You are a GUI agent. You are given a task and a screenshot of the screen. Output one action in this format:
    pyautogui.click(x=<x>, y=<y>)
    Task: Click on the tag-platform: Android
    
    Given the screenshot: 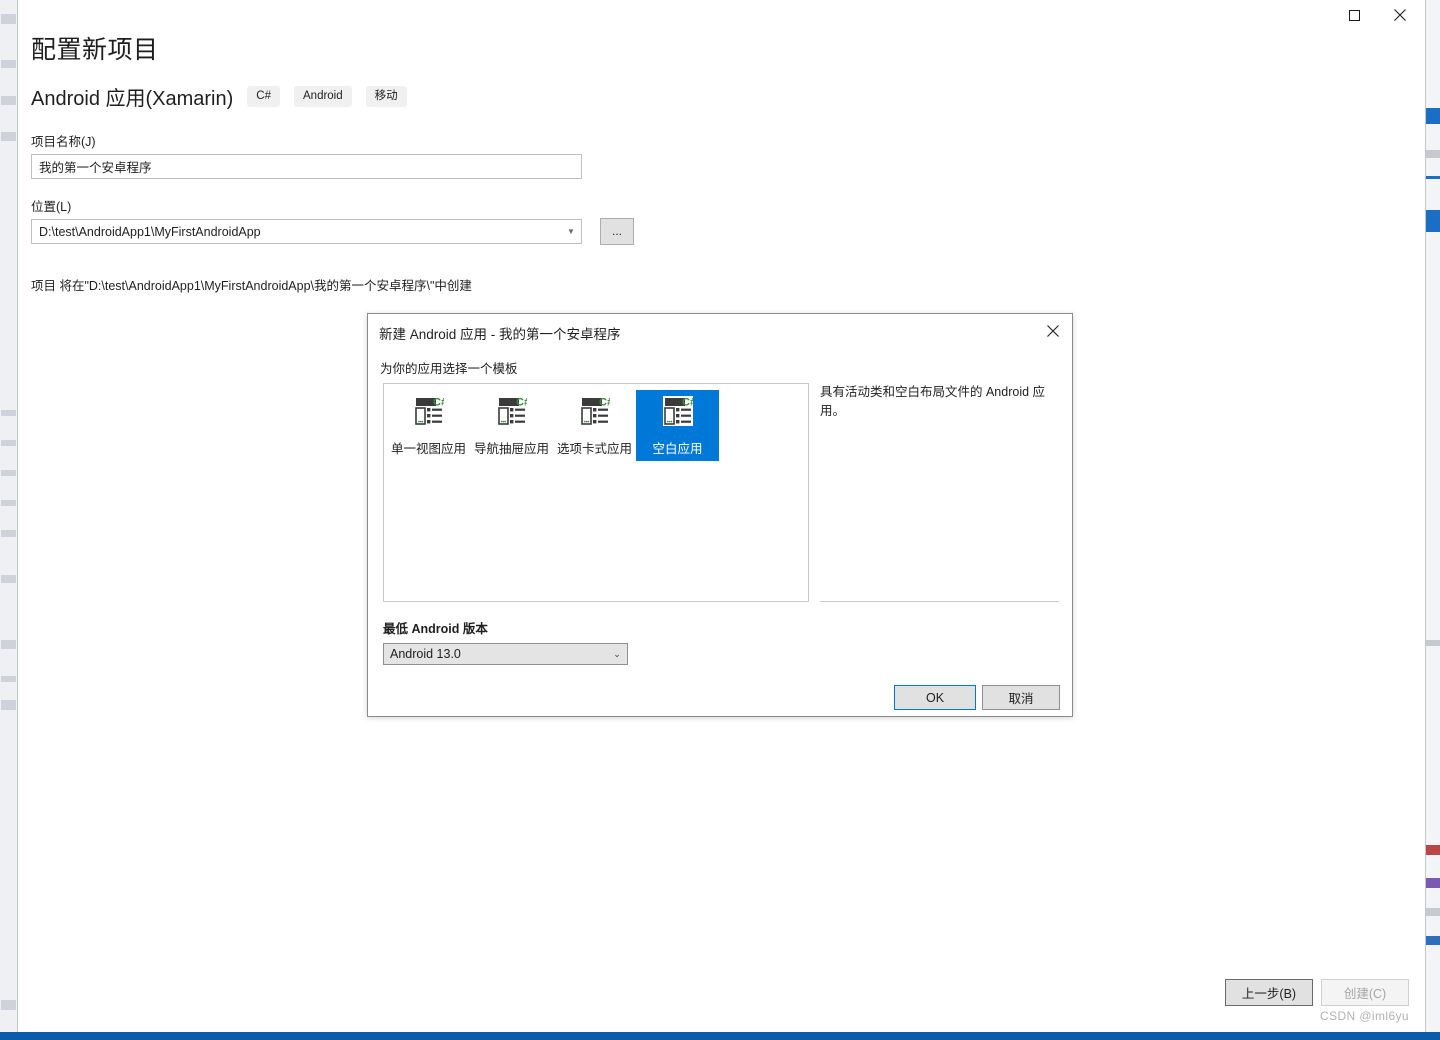 What is the action you would take?
    pyautogui.click(x=323, y=96)
    